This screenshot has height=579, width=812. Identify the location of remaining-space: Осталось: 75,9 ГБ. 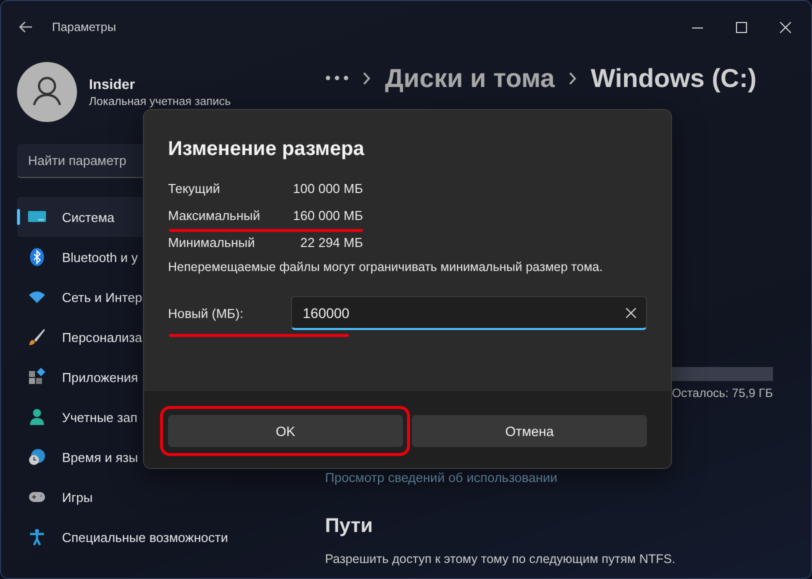
(722, 393).